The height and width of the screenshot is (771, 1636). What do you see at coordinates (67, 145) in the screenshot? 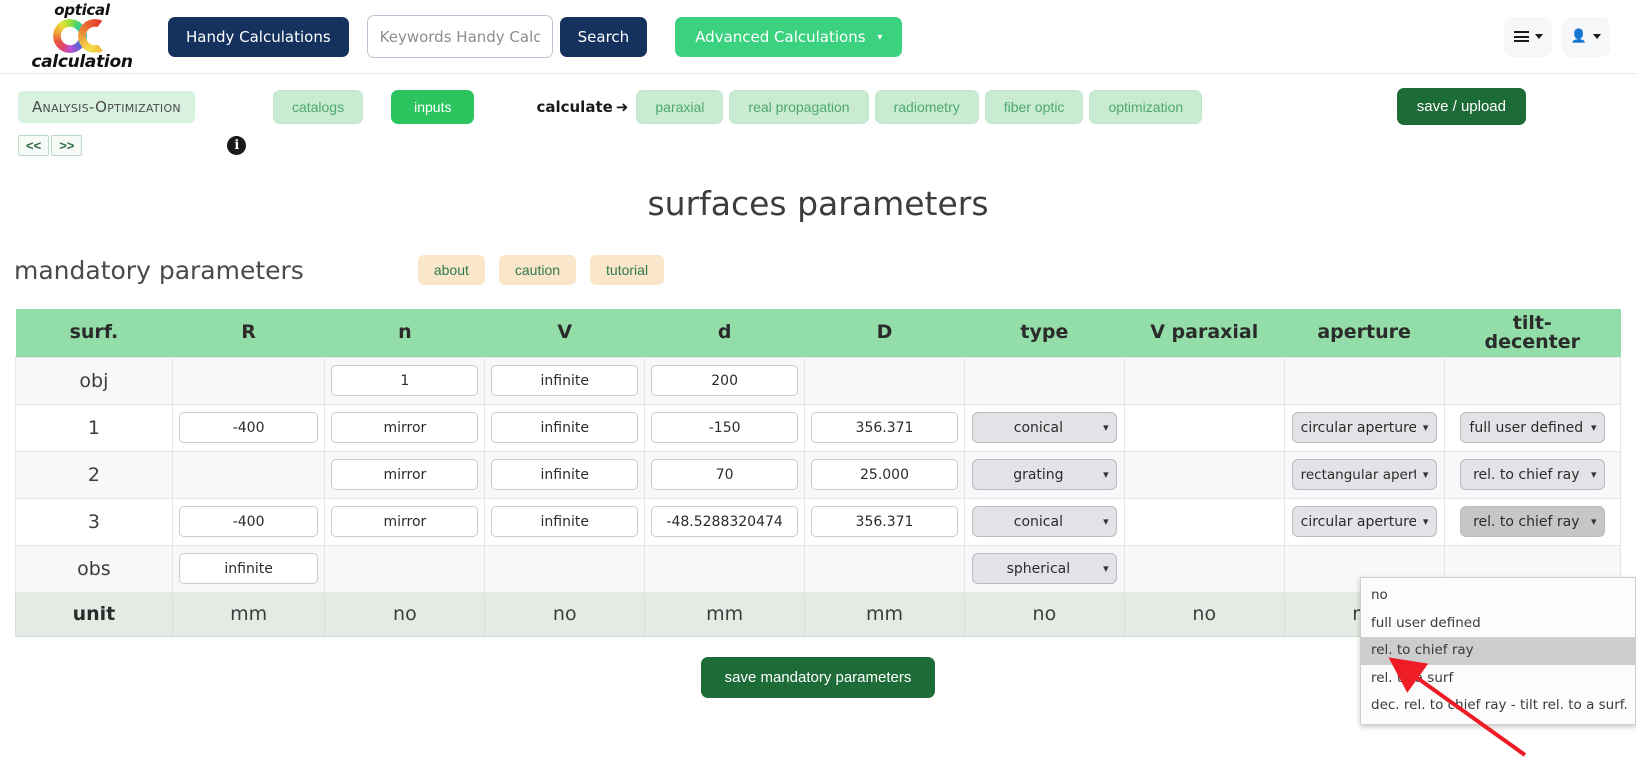
I see `next-page-button: >>` at bounding box center [67, 145].